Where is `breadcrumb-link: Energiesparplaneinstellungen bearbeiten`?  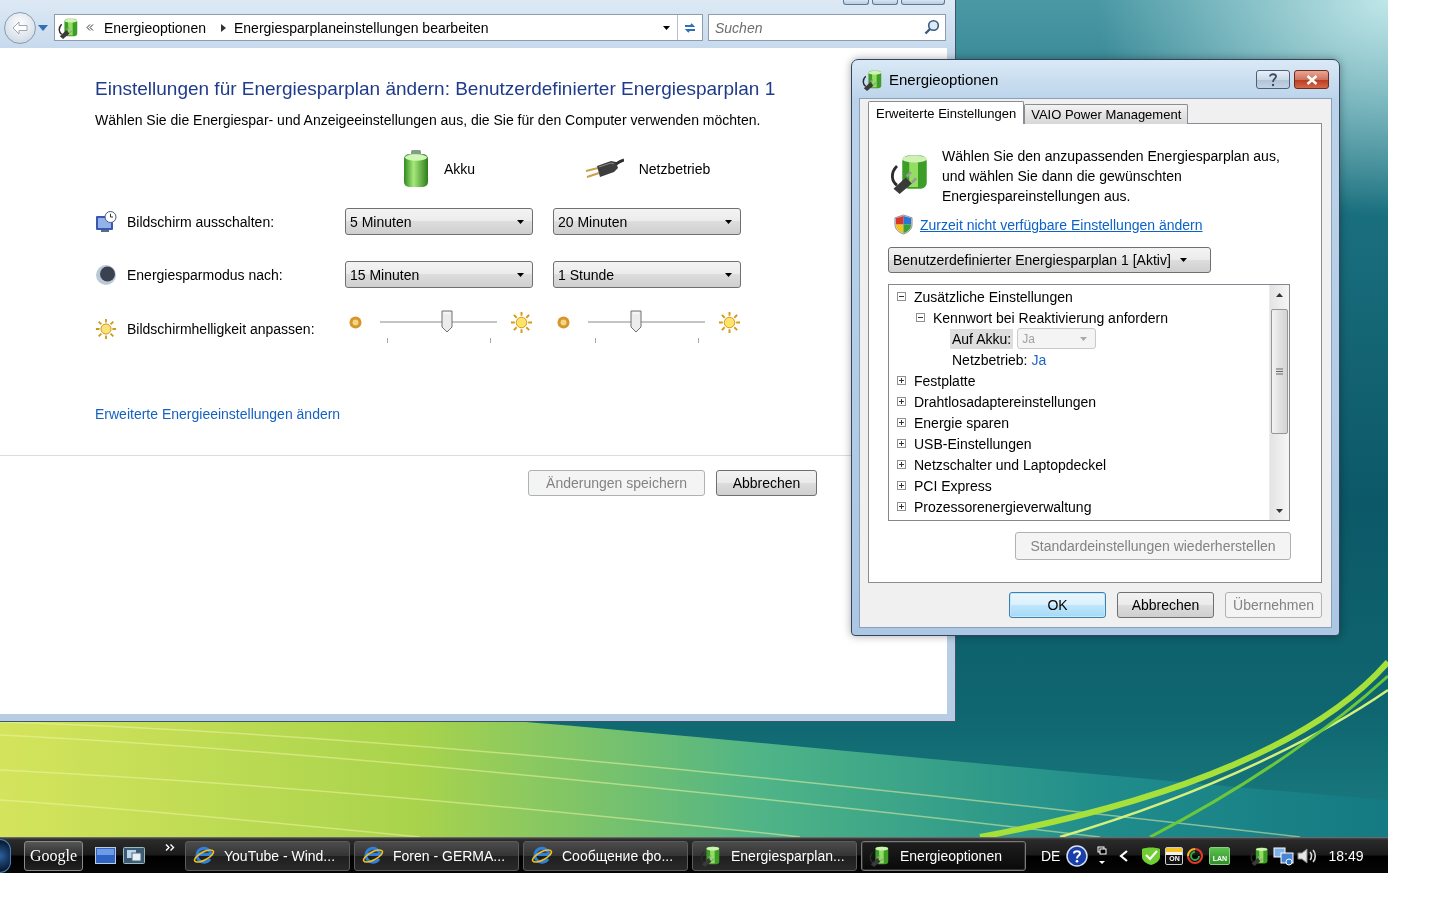 breadcrumb-link: Energiesparplaneinstellungen bearbeiten is located at coordinates (361, 27).